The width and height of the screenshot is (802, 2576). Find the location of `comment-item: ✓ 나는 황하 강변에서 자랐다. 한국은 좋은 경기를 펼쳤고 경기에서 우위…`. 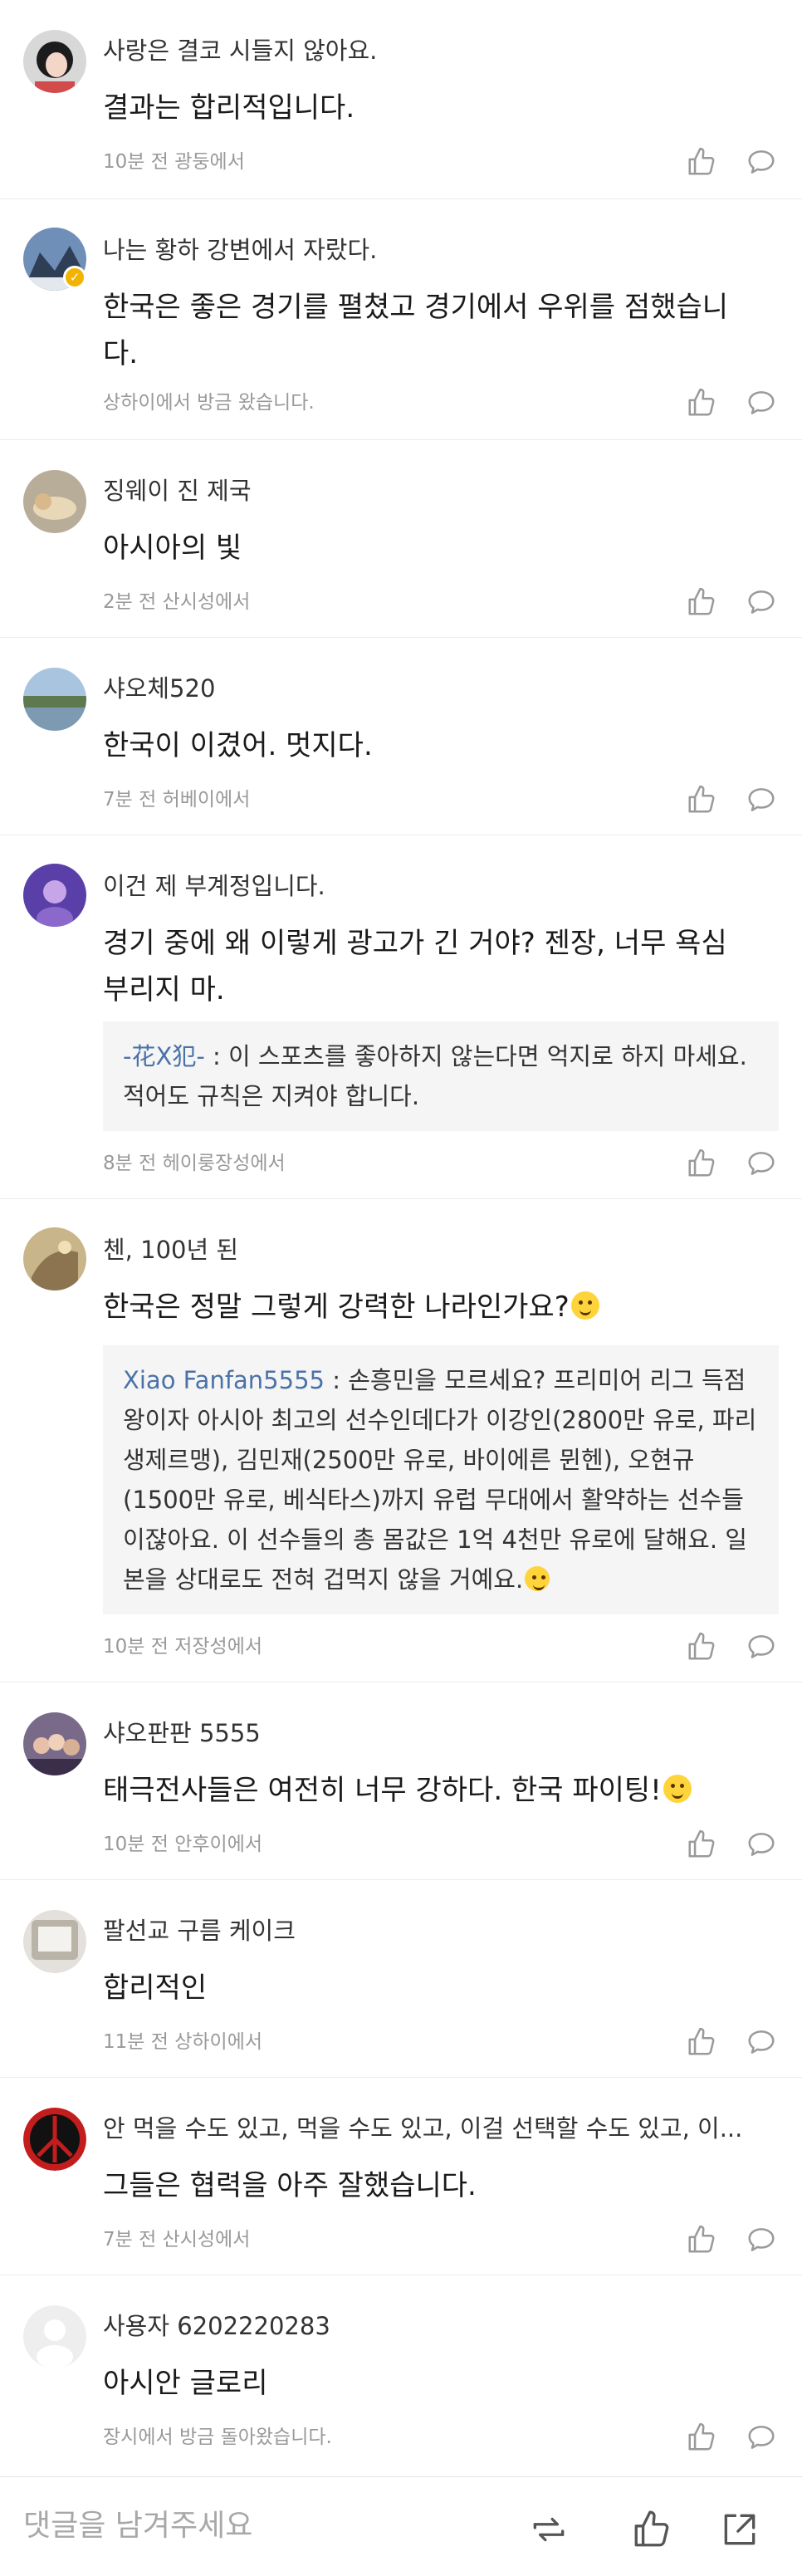

comment-item: ✓ 나는 황하 강변에서 자랐다. 한국은 좋은 경기를 펼쳤고 경기에서 우위… is located at coordinates (401, 320).